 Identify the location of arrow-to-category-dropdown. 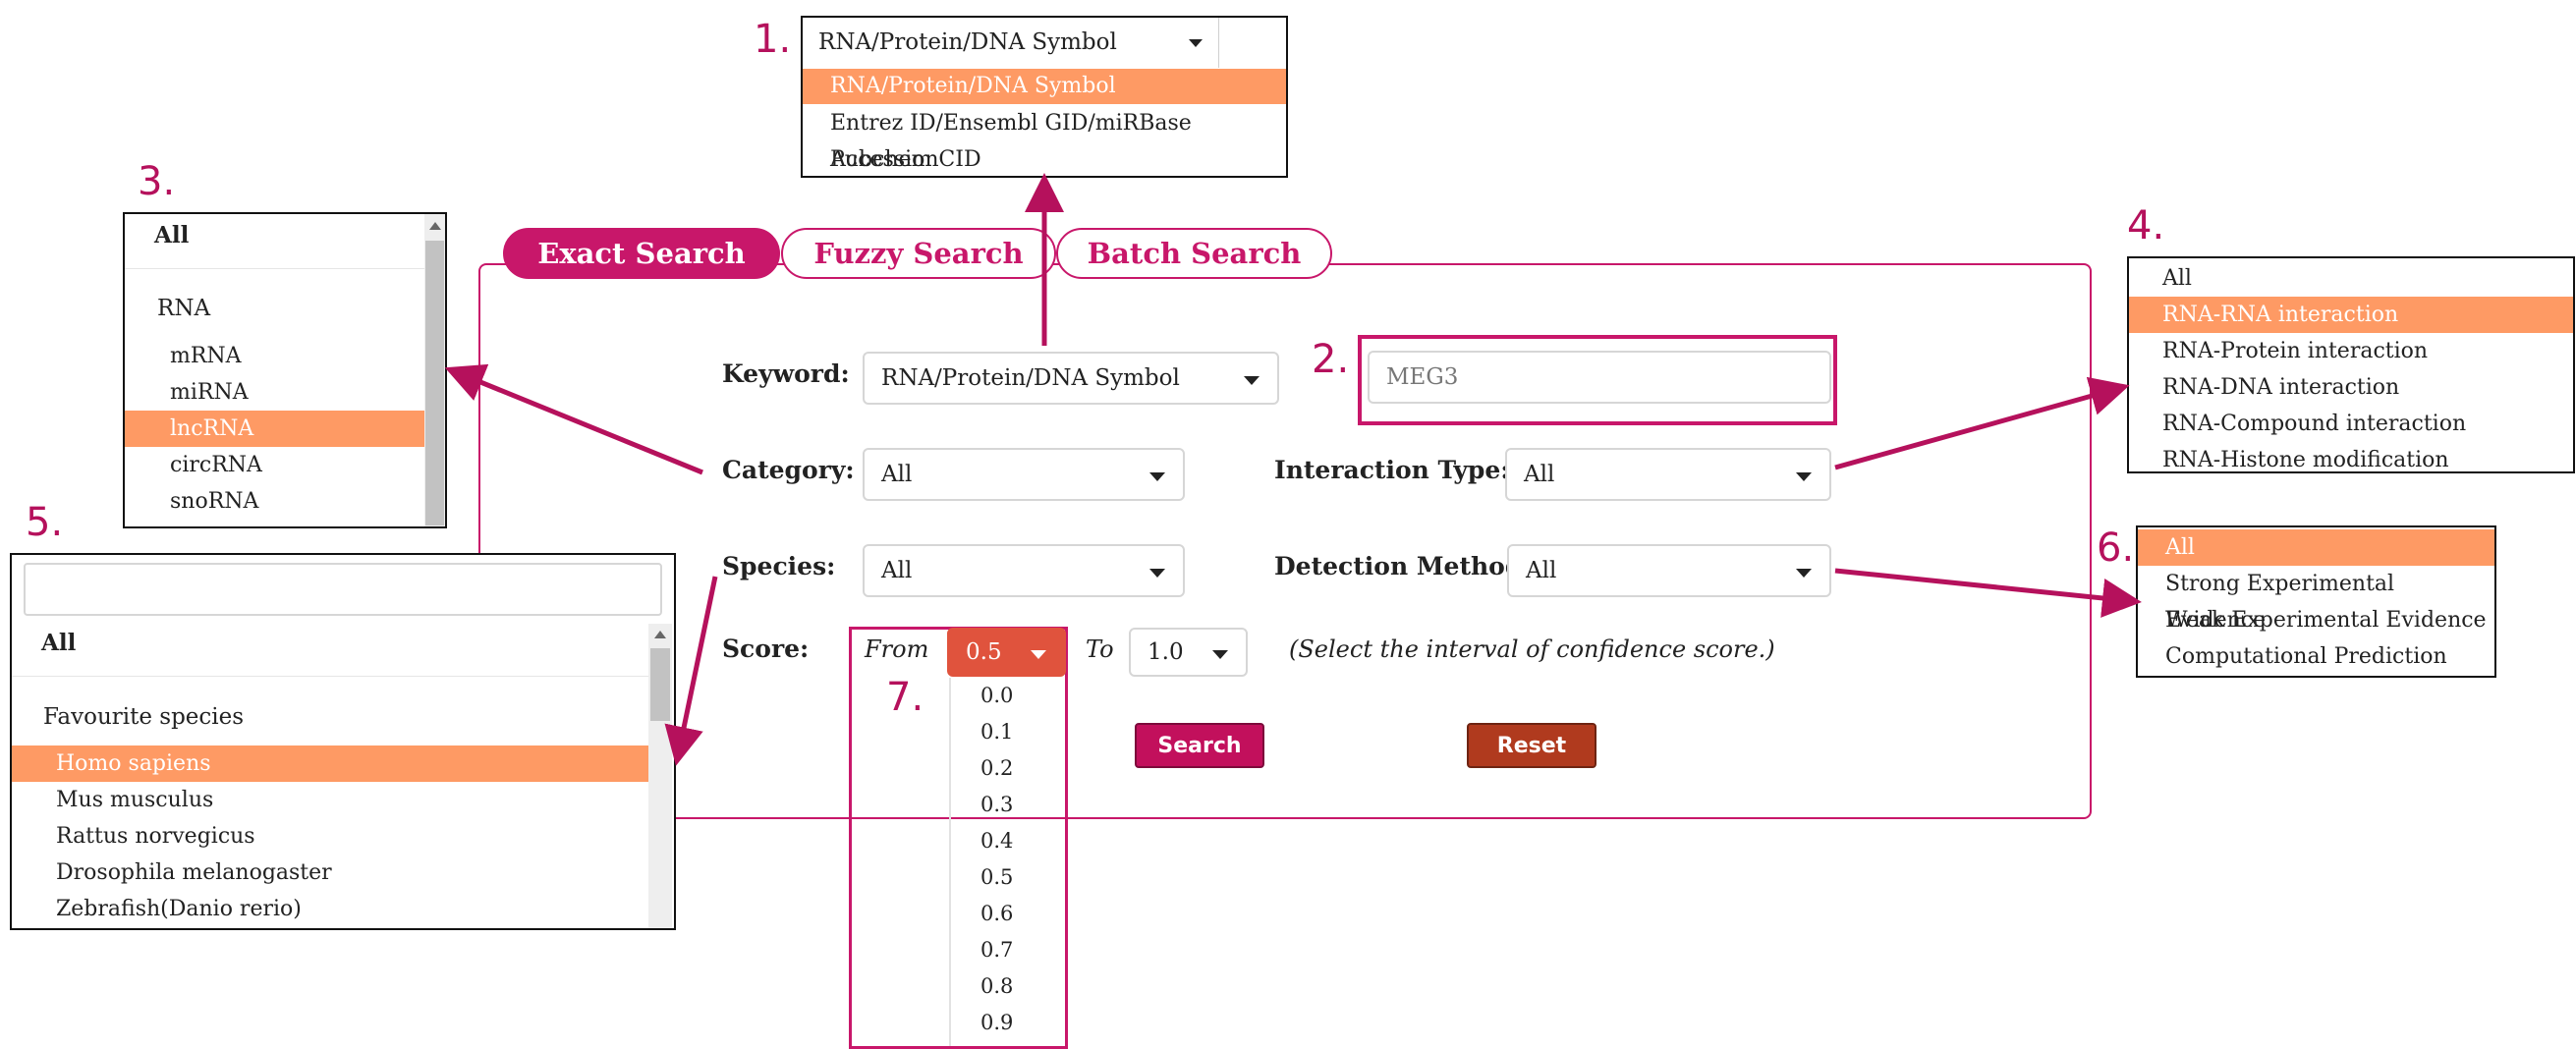
(573, 419).